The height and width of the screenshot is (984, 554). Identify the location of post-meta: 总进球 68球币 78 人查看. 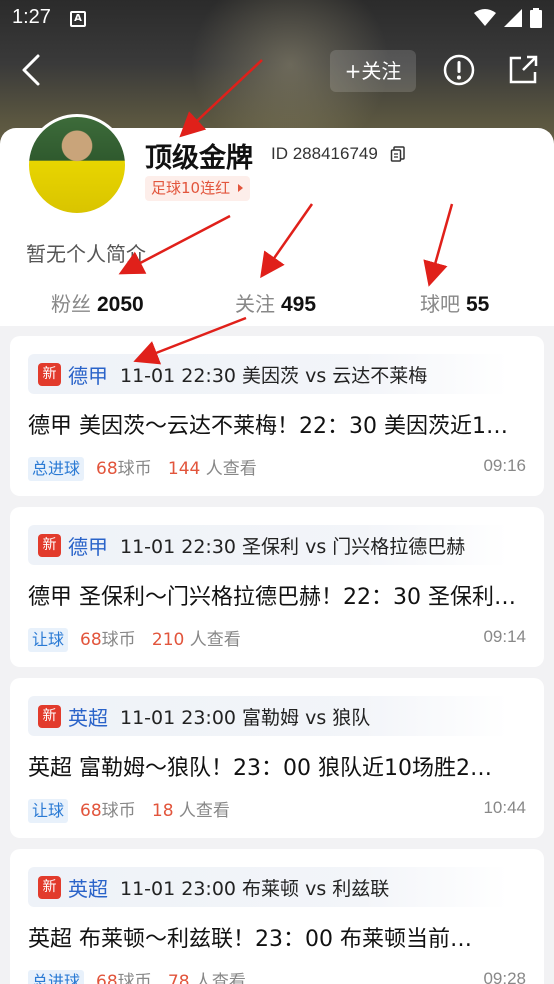
(137, 975).